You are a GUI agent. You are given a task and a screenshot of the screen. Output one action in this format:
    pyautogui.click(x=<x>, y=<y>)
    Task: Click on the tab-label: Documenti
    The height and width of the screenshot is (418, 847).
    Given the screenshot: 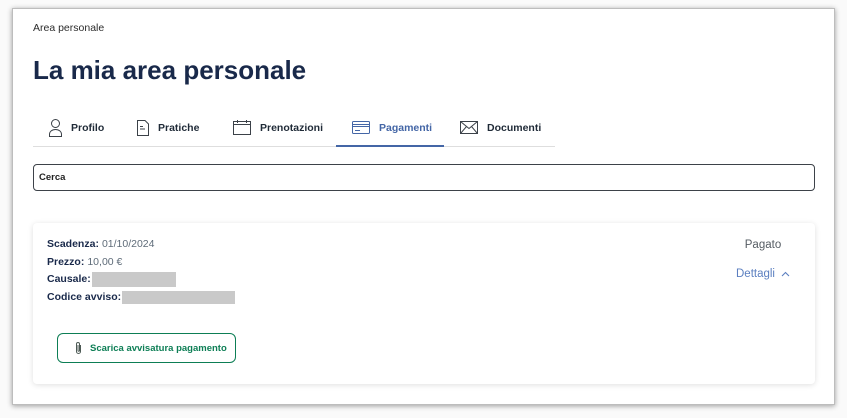 What is the action you would take?
    pyautogui.click(x=514, y=127)
    